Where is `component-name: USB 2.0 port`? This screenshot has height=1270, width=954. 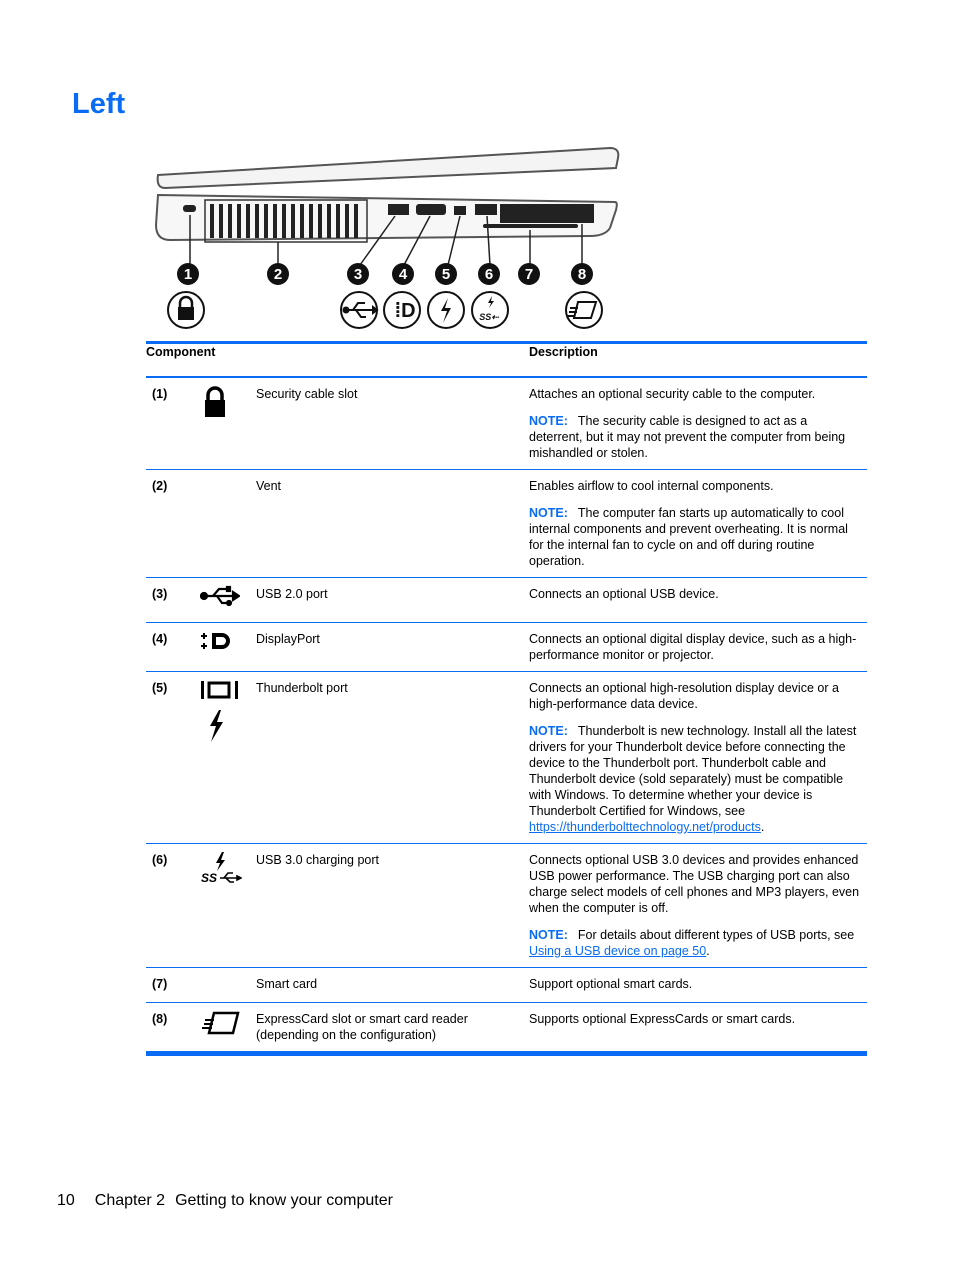 component-name: USB 2.0 port is located at coordinates (292, 594).